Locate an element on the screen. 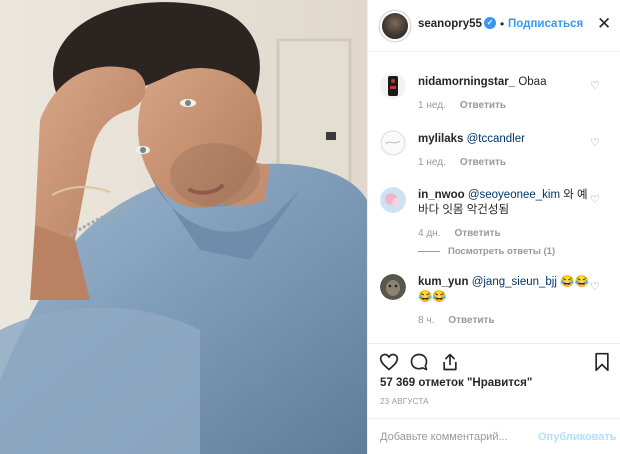 The image size is (620, 454). comment-body: kum_yun @jang_sieun_bjj 😂😂😂😂 is located at coordinates (505, 290).